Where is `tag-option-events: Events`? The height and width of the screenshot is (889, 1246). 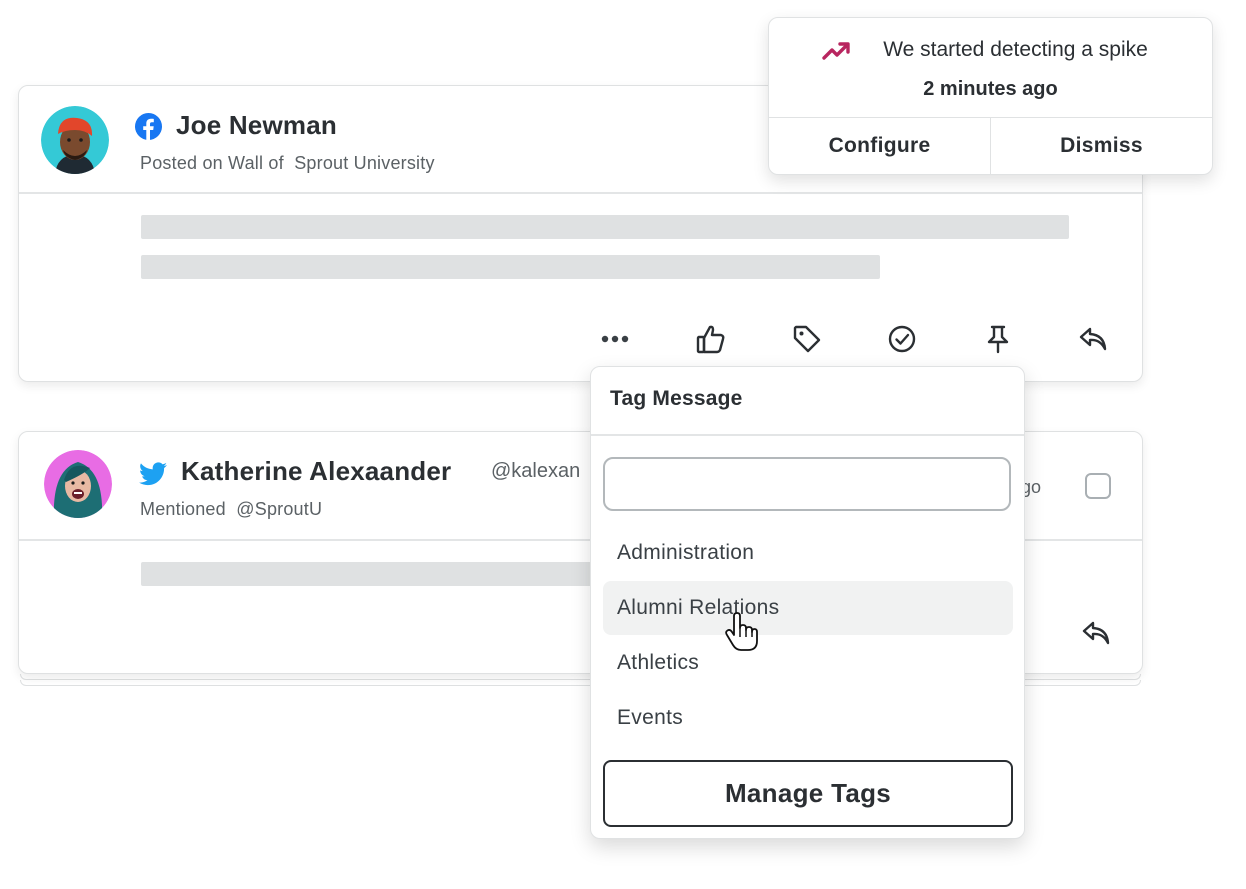
tag-option-events: Events is located at coordinates (808, 718).